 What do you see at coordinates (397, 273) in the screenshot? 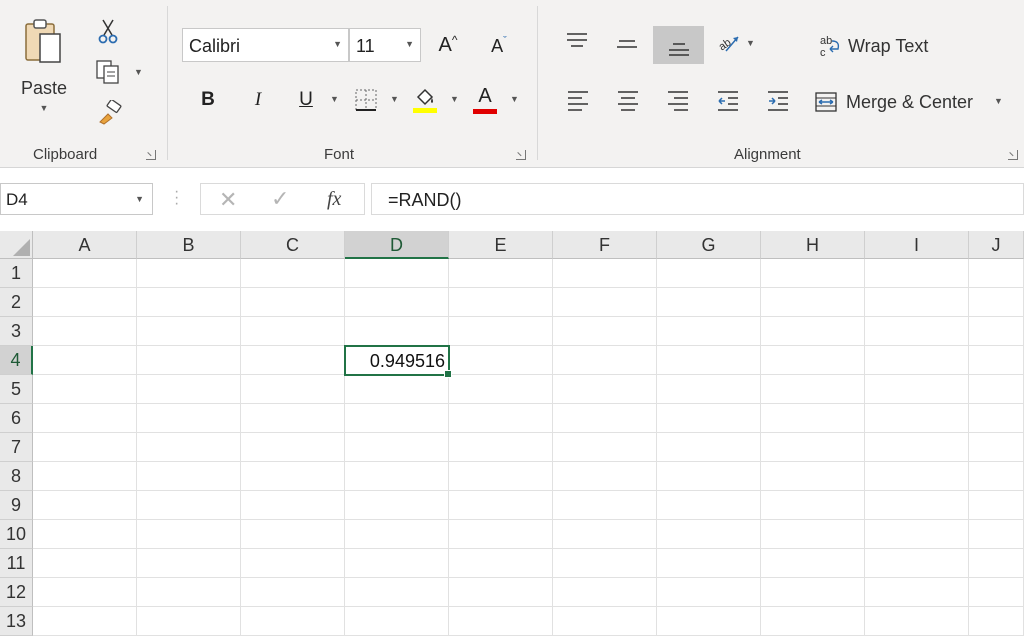
I see `cell-d1` at bounding box center [397, 273].